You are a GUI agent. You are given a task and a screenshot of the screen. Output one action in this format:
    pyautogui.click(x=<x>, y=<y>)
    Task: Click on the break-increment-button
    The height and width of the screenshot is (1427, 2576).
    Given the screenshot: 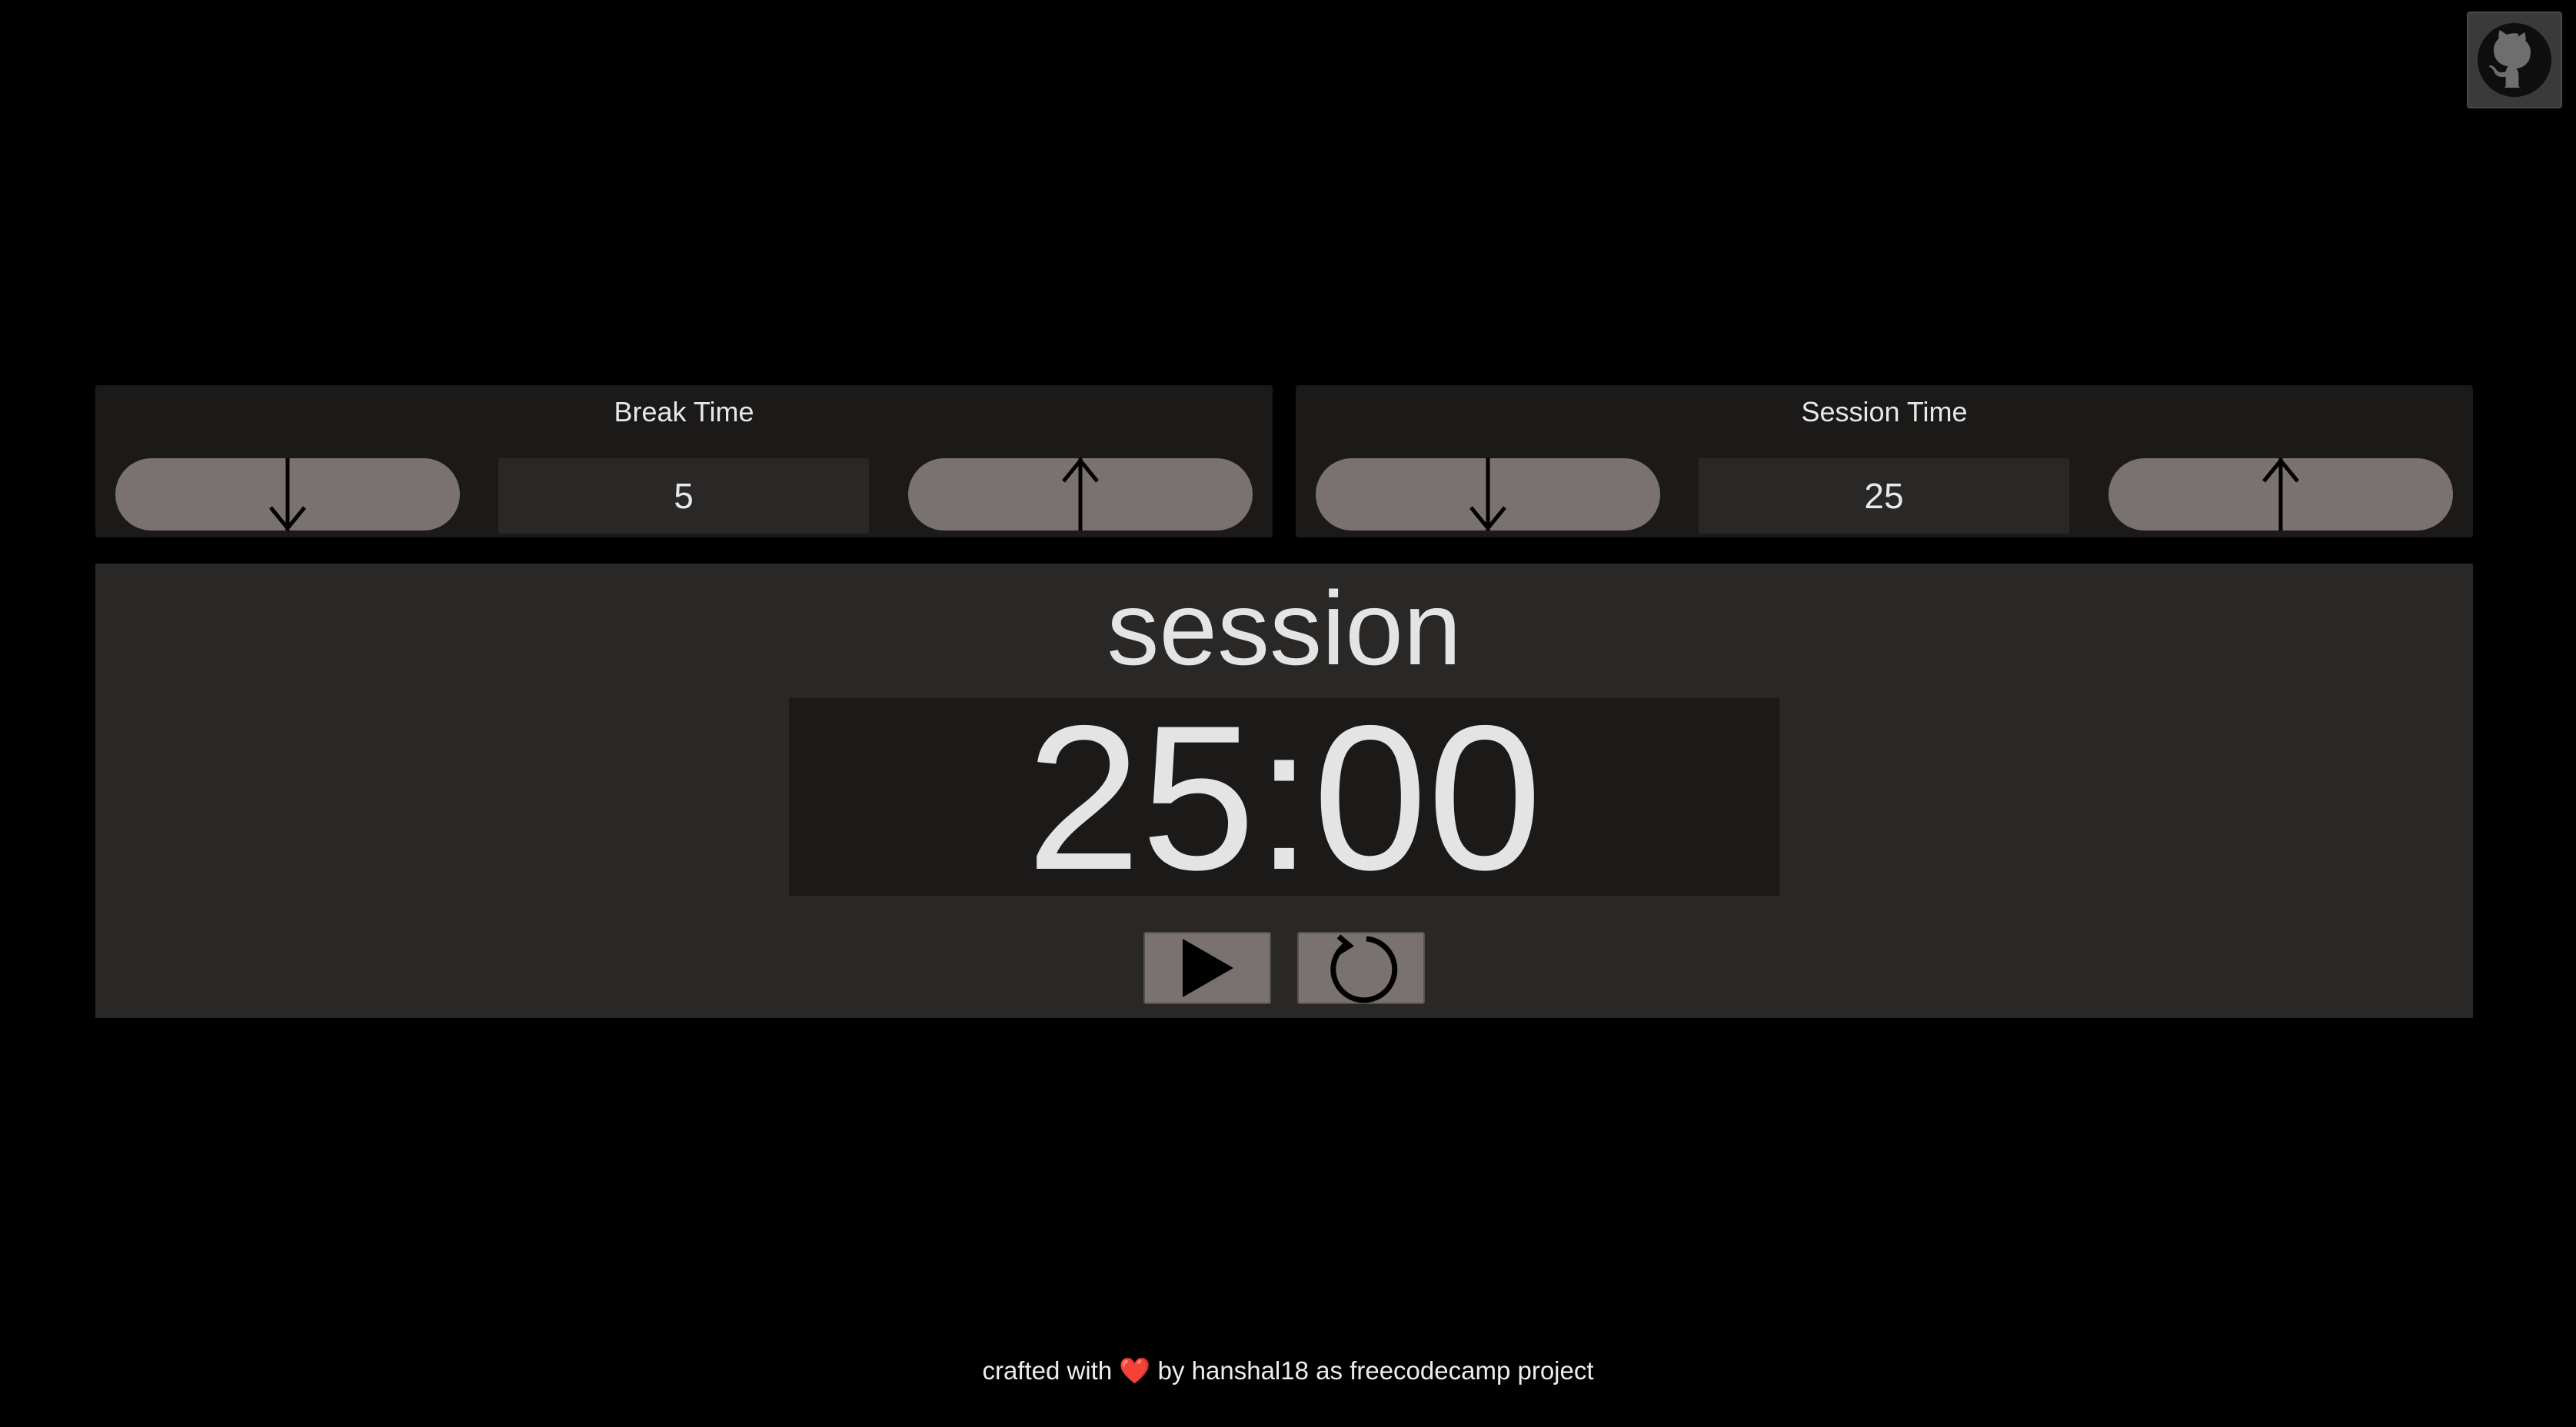 What is the action you would take?
    pyautogui.click(x=1080, y=495)
    